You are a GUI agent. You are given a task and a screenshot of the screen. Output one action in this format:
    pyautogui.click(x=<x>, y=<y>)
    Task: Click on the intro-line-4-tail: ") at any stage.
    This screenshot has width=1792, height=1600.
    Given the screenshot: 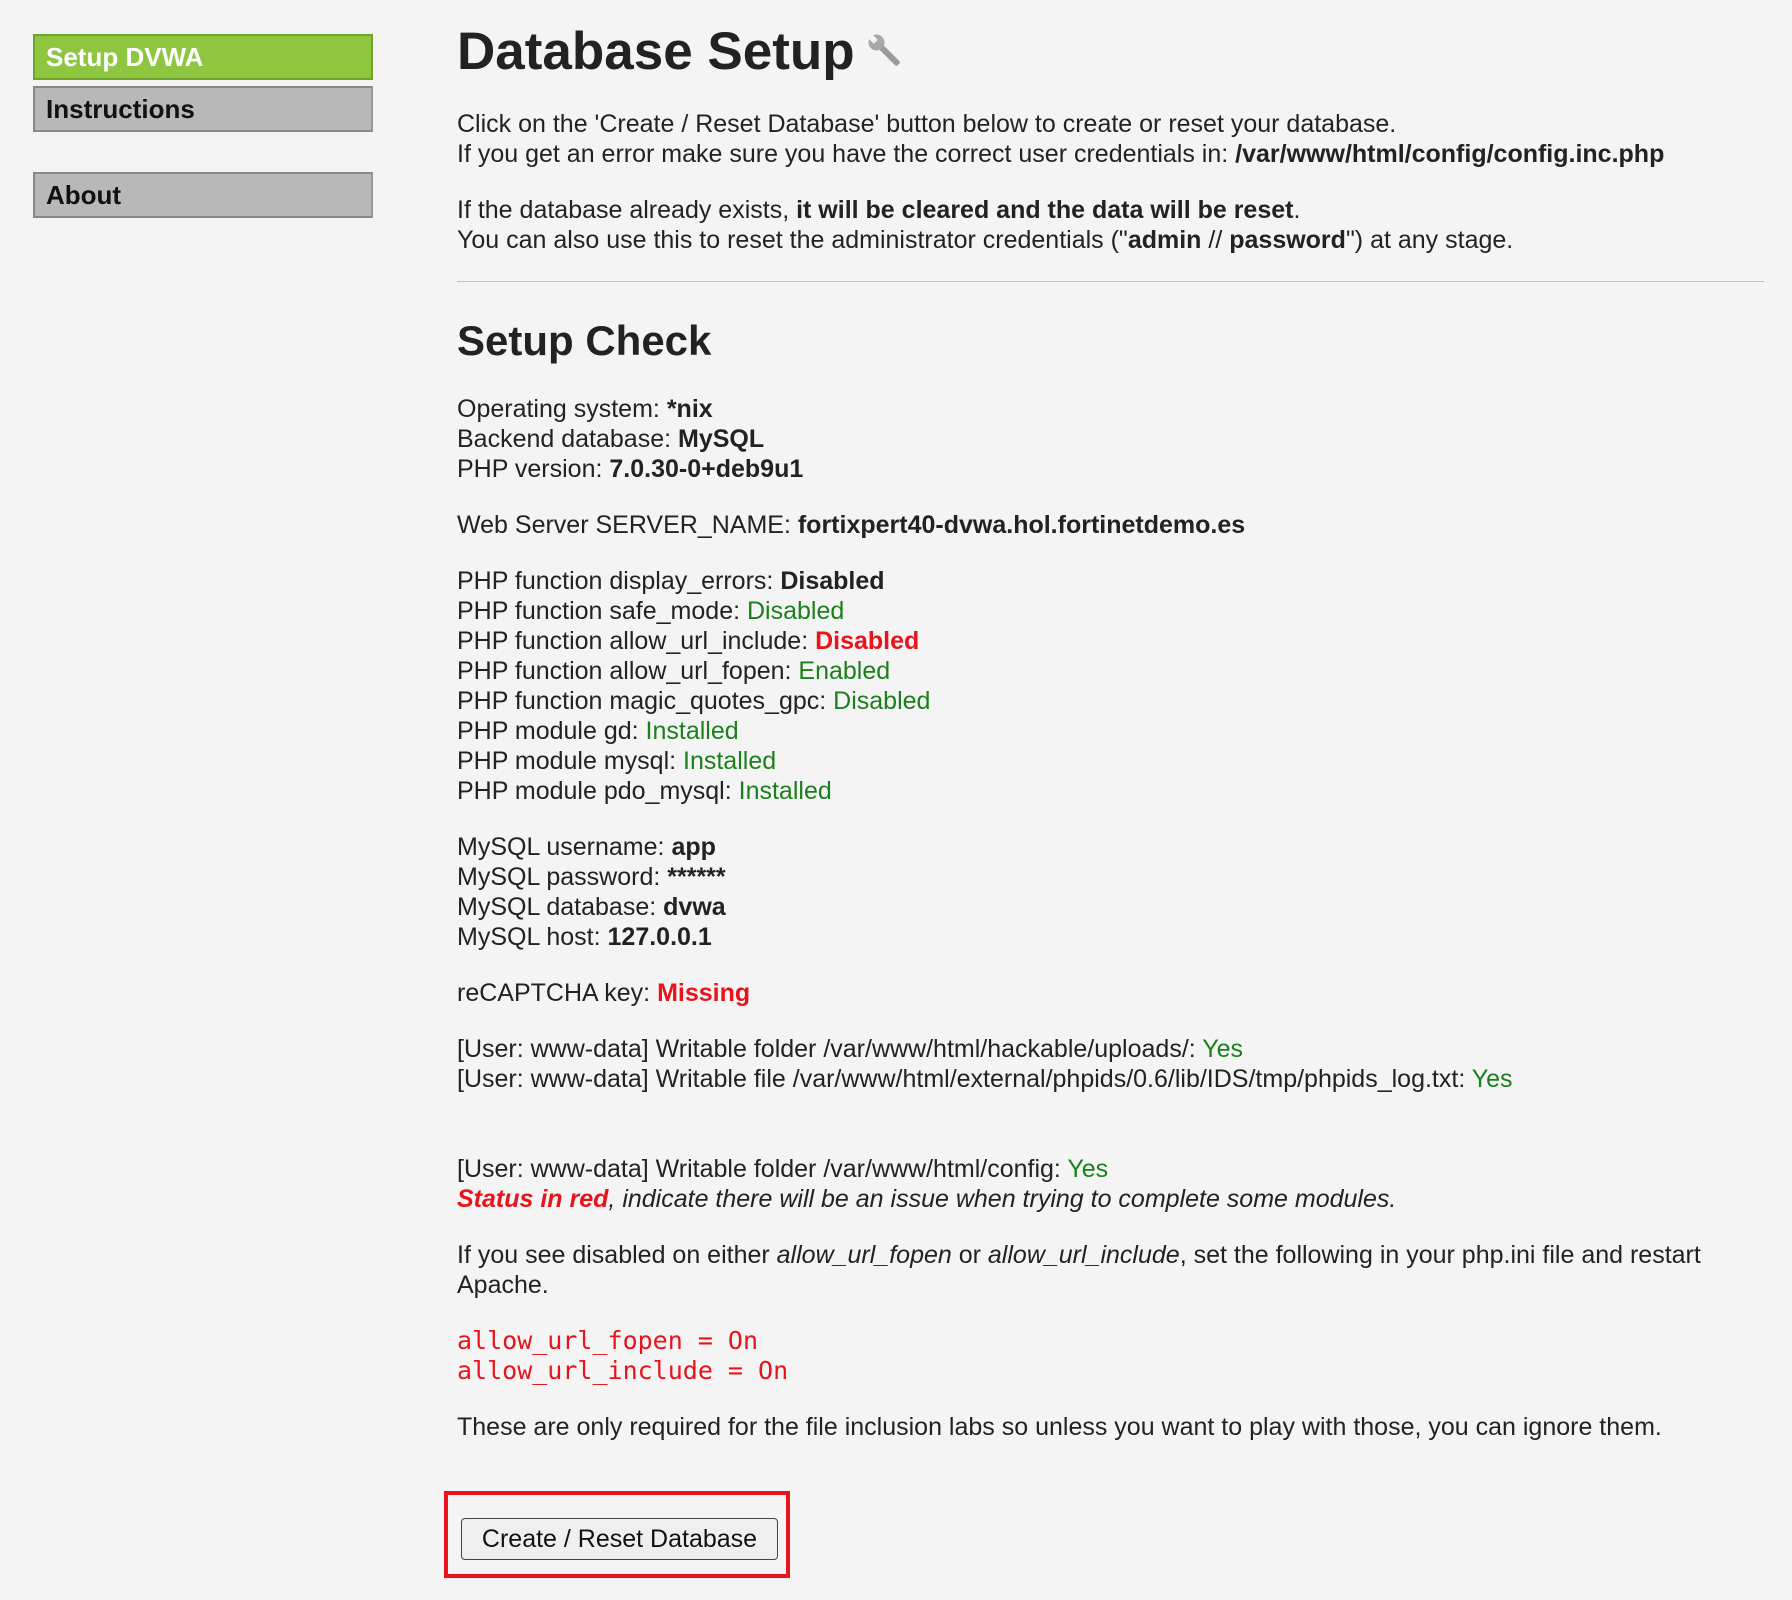 What is the action you would take?
    pyautogui.click(x=1429, y=240)
    